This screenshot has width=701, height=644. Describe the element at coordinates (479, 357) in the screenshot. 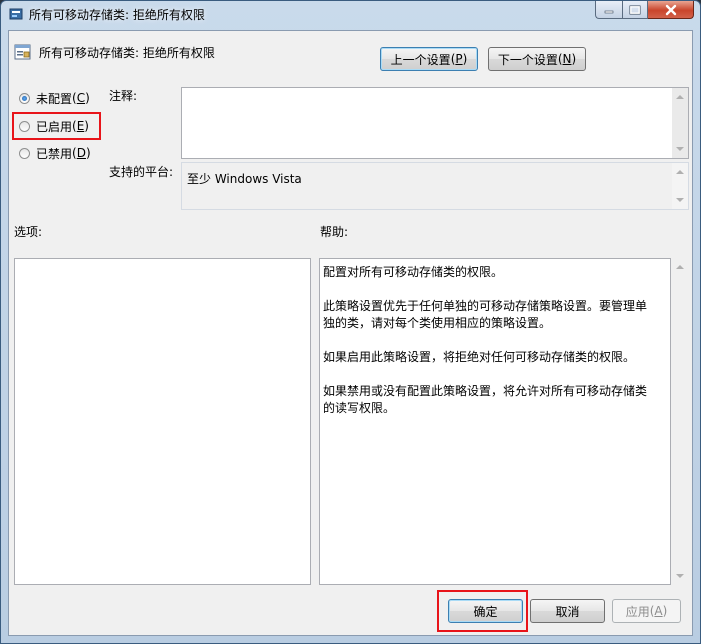

I see `help-paragraph: 如果启用此策略设置，将拒绝对任何可移动存储类的权限。` at that location.